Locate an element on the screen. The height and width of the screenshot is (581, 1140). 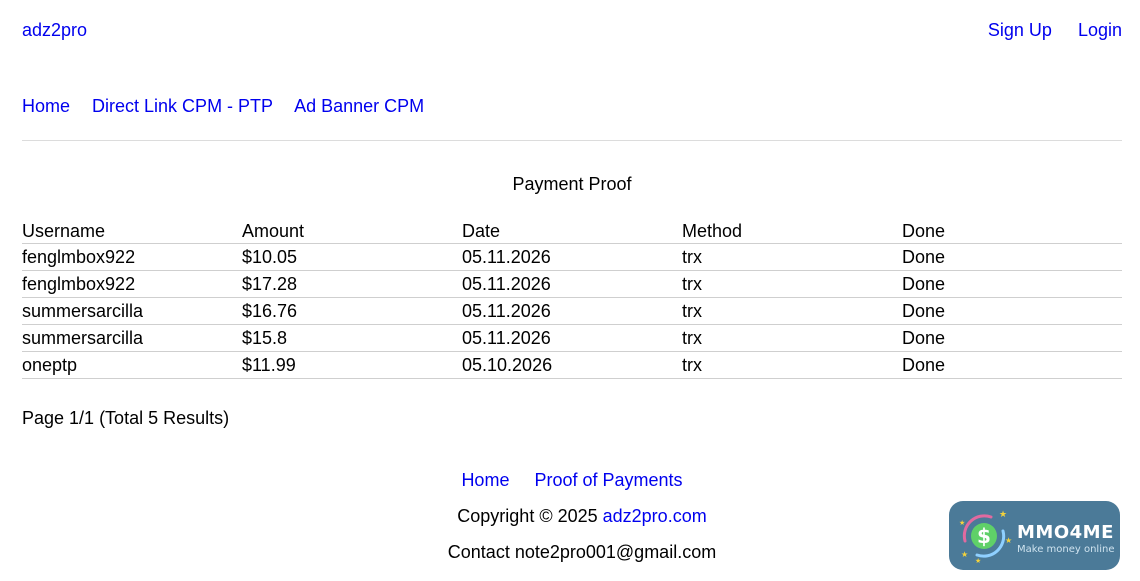
pagination-summary: Page 1/1 (Total 5 Results) is located at coordinates (126, 418).